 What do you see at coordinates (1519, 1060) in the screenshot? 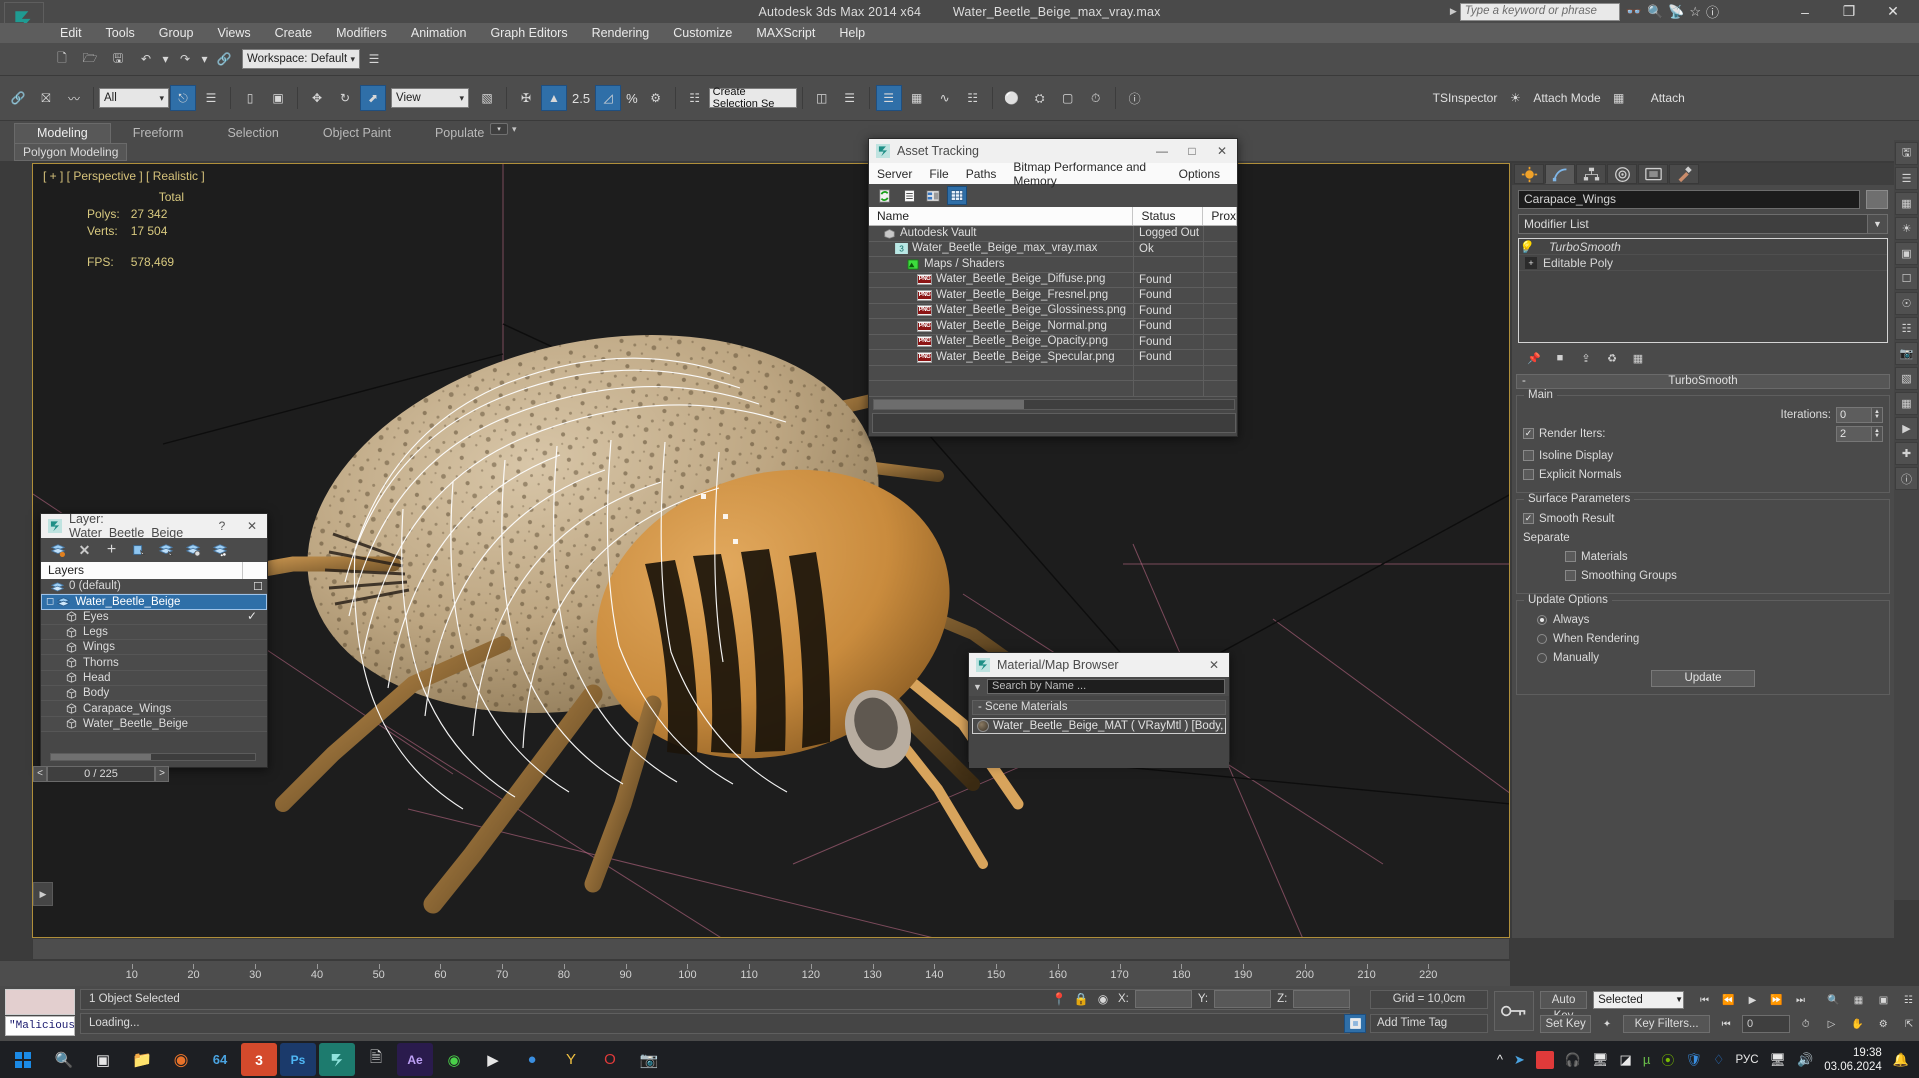
I see `telegram-icon: ➤` at bounding box center [1519, 1060].